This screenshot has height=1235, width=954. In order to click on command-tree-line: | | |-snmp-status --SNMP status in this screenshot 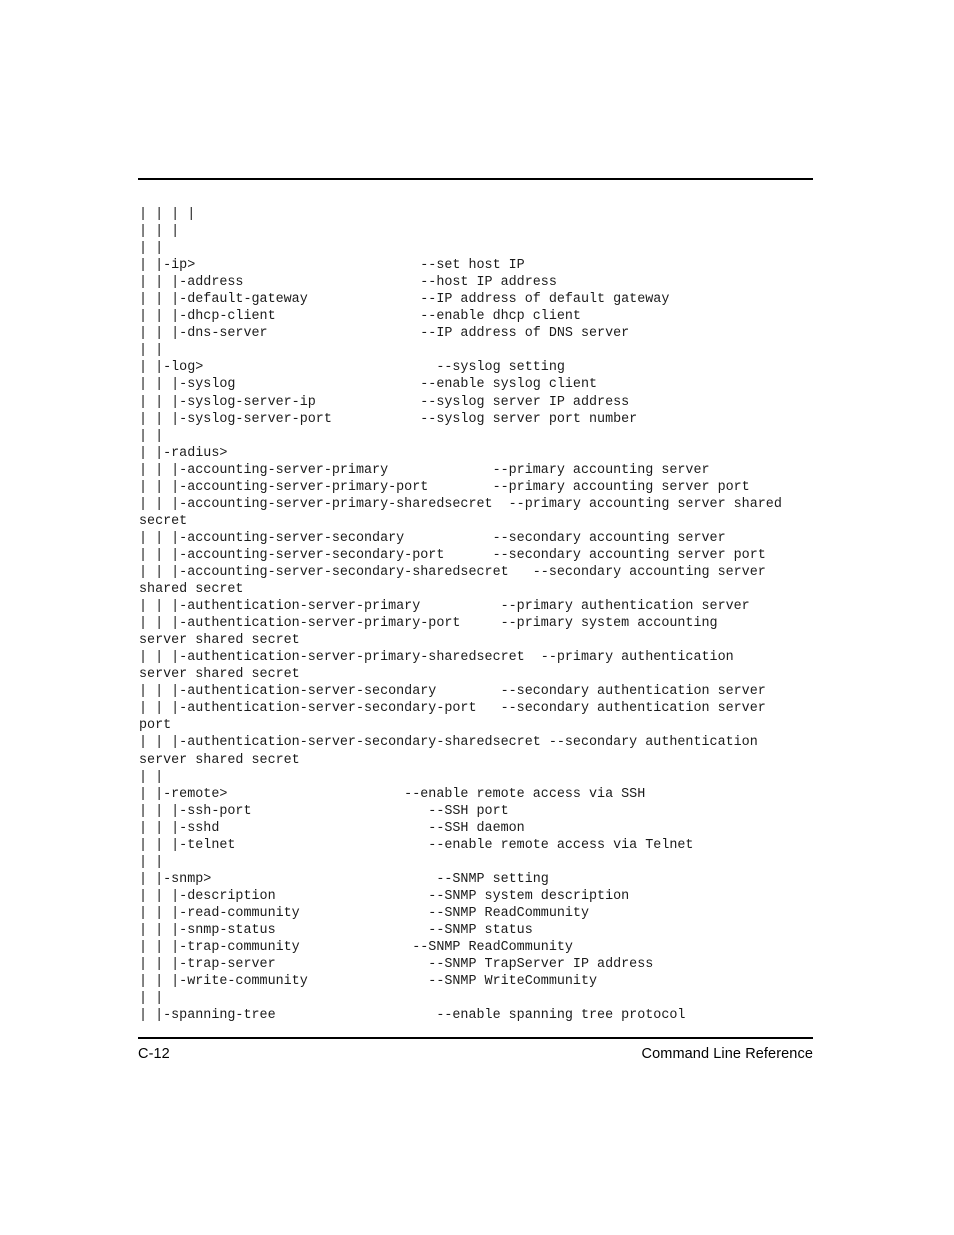, I will do `click(336, 930)`.